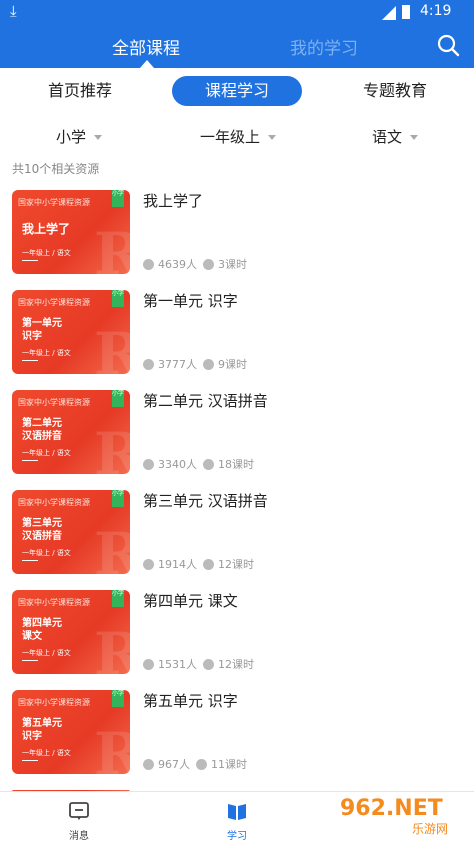 This screenshot has width=474, height=843. What do you see at coordinates (448, 45) in the screenshot?
I see `search-icon` at bounding box center [448, 45].